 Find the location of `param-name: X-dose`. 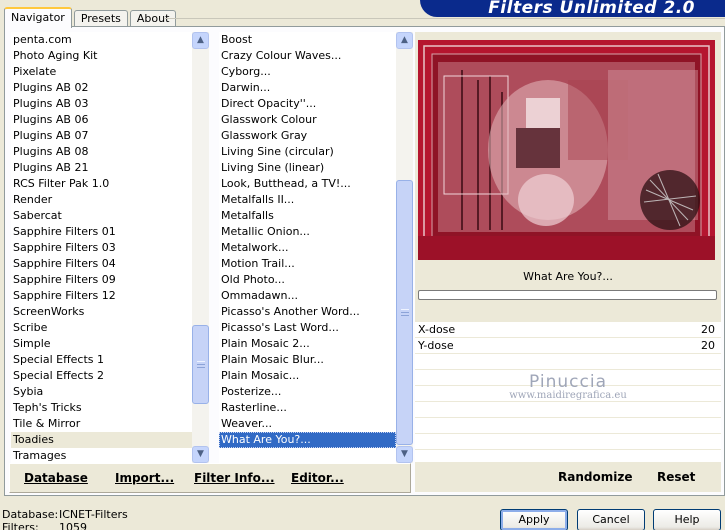

param-name: X-dose is located at coordinates (437, 329).